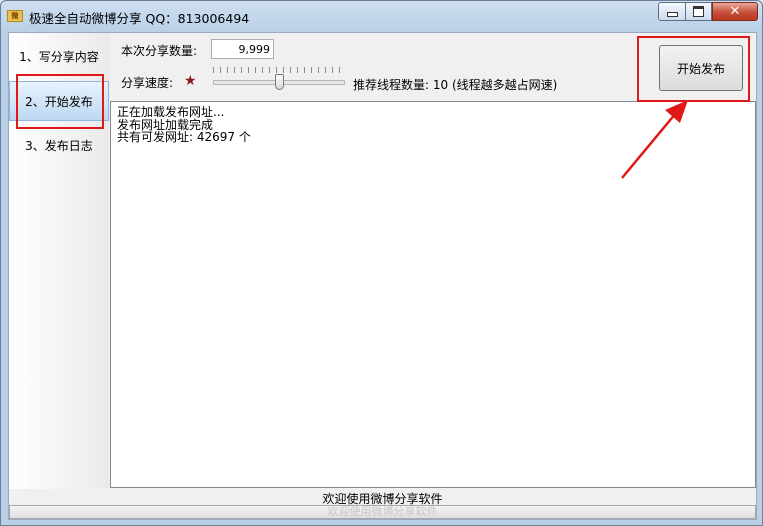 This screenshot has width=763, height=526. I want to click on share-speed-label: 分享速度:, so click(147, 83).